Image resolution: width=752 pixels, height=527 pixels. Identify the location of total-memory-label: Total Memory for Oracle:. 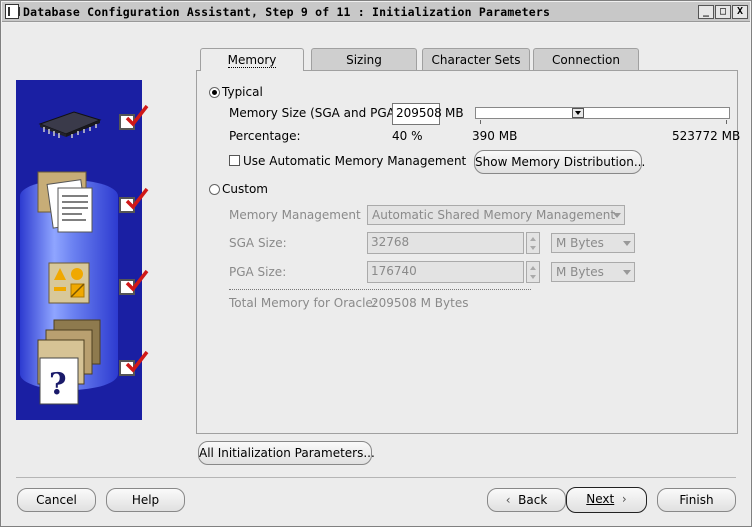
(303, 303).